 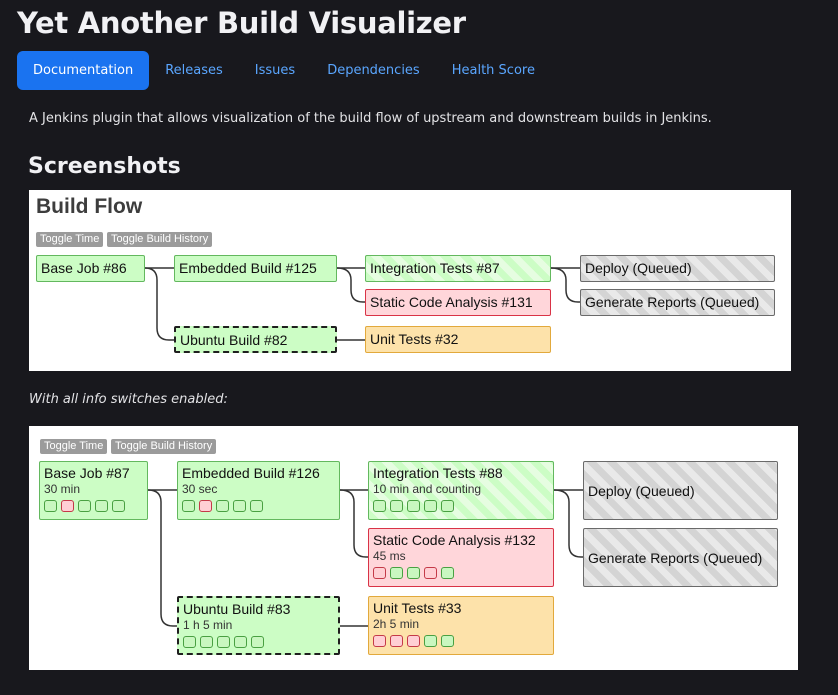 I want to click on node-duration: 30 min, so click(x=62, y=489).